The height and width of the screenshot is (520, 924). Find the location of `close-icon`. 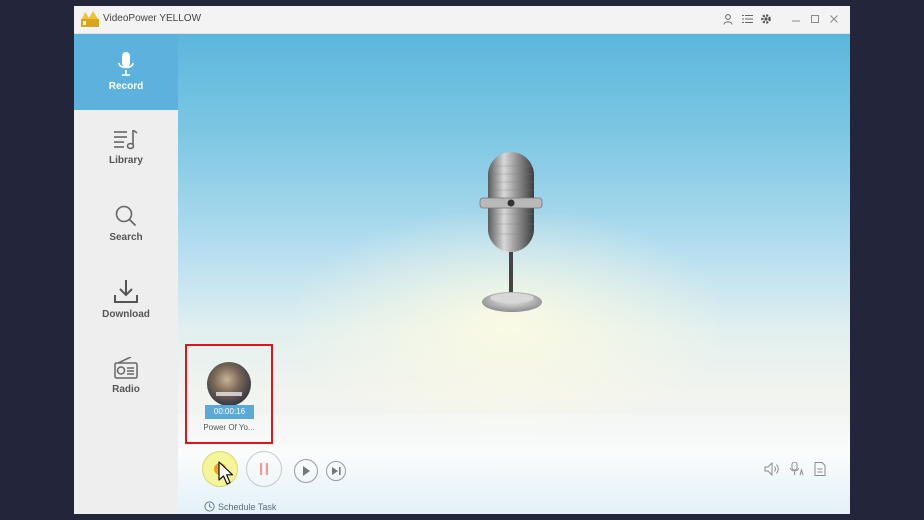

close-icon is located at coordinates (834, 19).